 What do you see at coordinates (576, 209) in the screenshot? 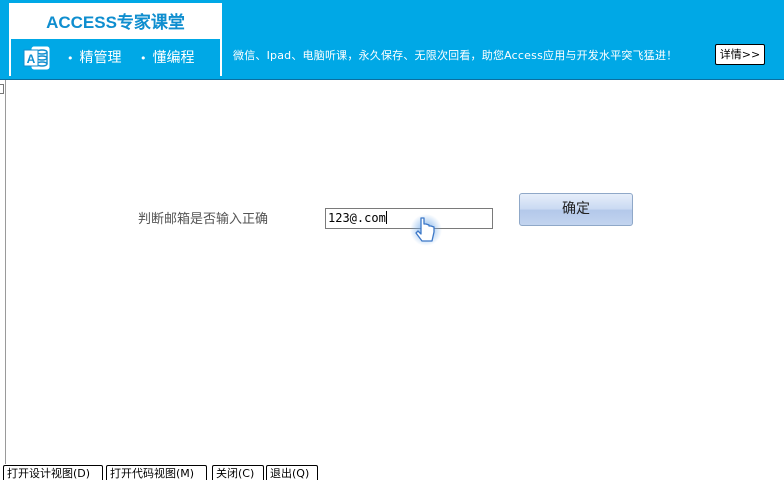
I see `confirm-button: 确定` at bounding box center [576, 209].